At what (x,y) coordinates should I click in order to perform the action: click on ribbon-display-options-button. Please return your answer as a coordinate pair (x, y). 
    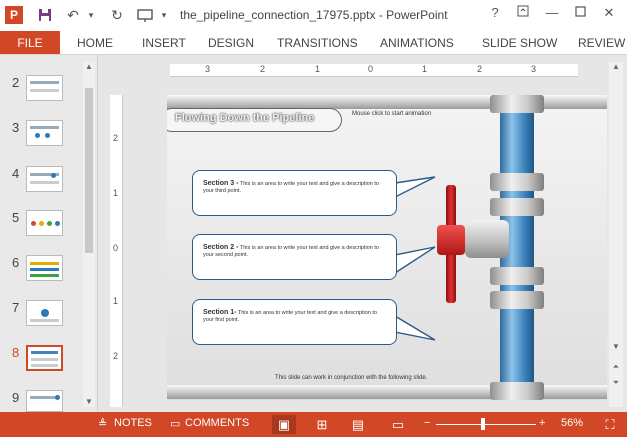
    Looking at the image, I should click on (523, 12).